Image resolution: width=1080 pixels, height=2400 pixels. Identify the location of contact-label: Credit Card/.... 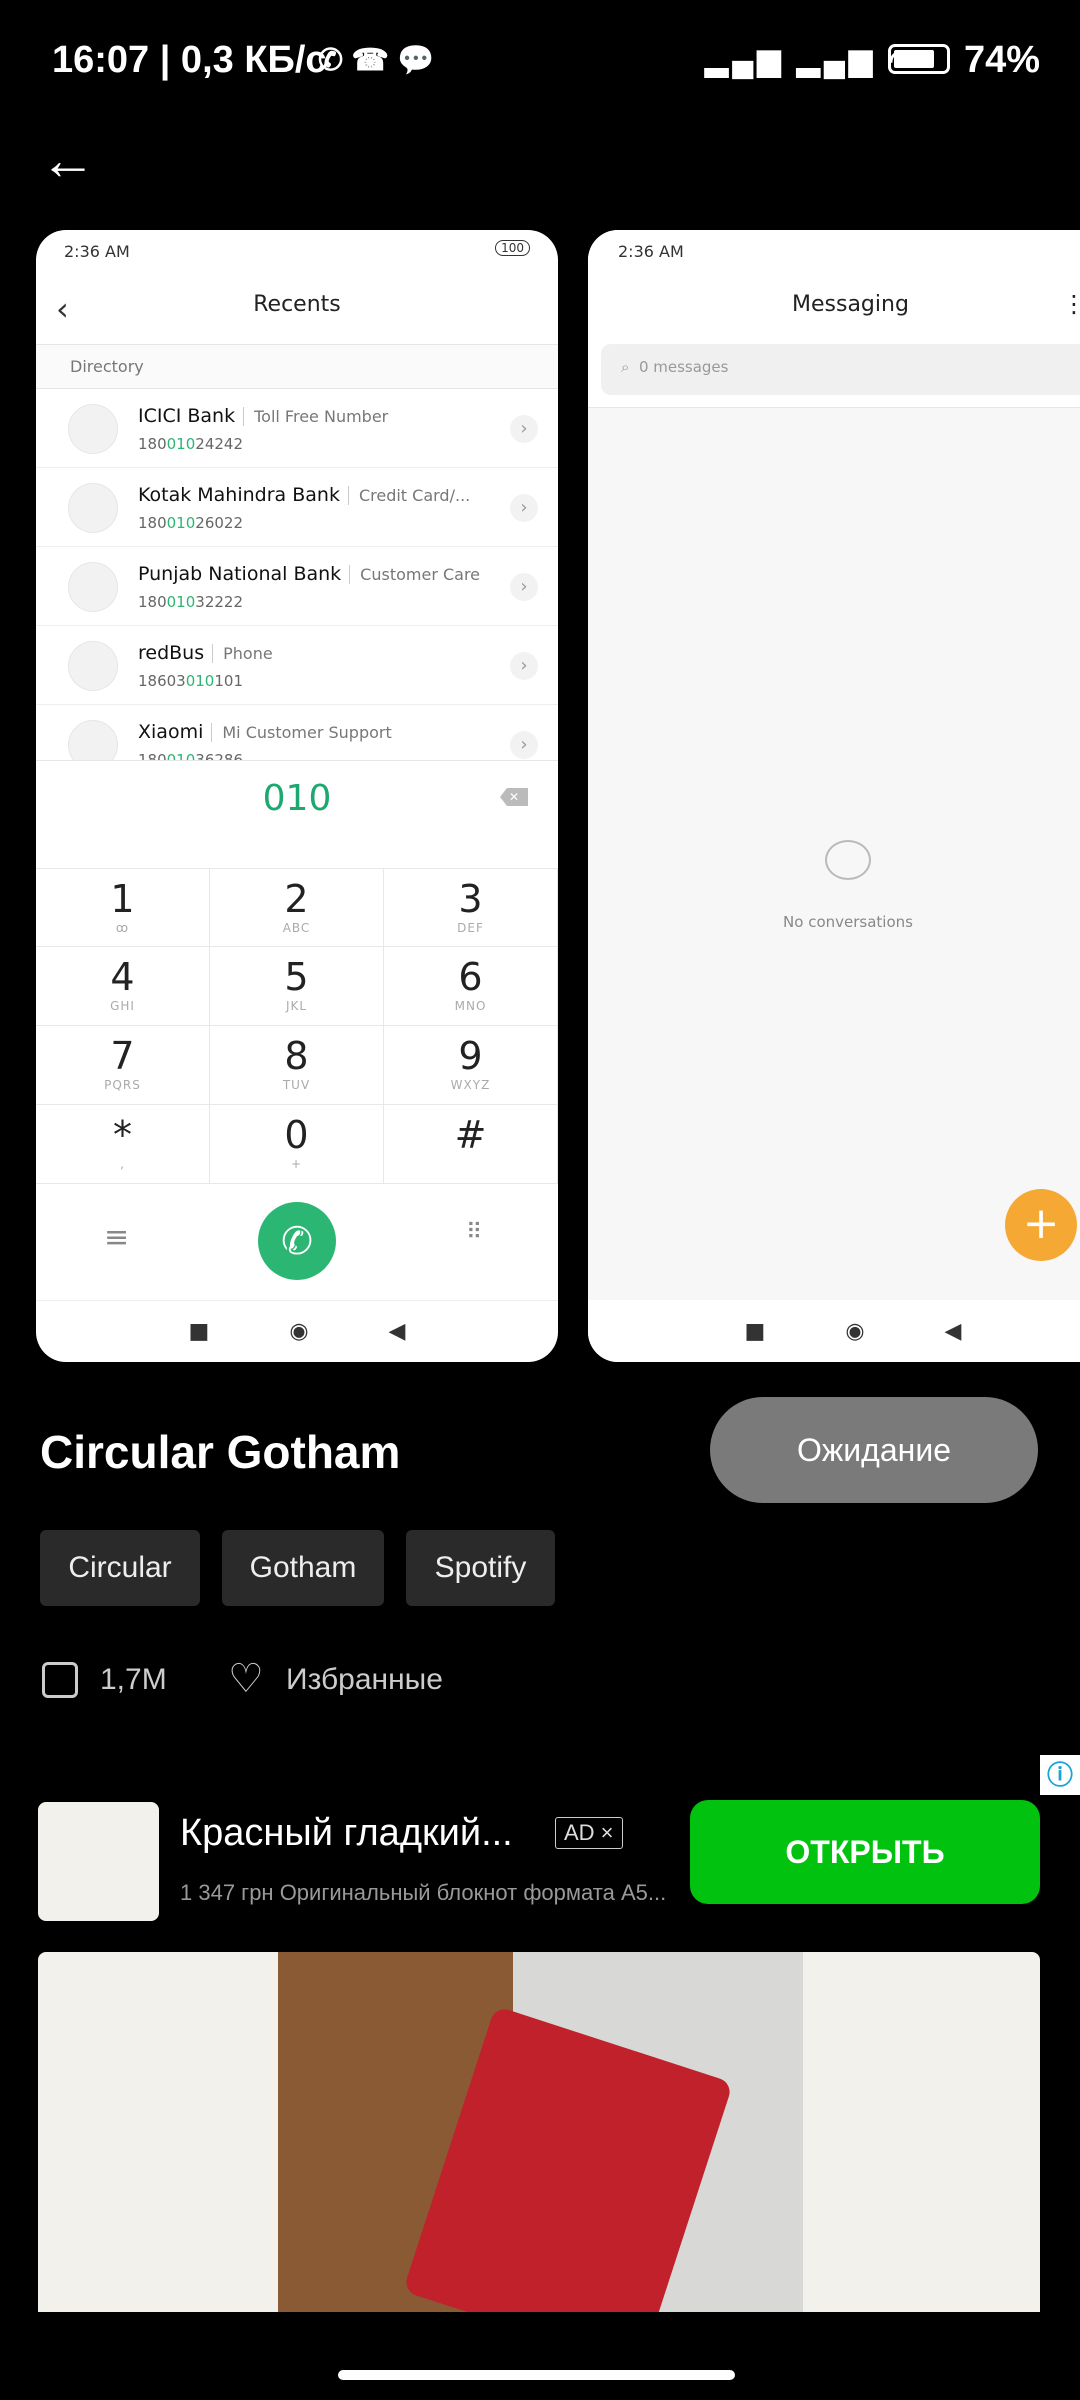
(409, 495).